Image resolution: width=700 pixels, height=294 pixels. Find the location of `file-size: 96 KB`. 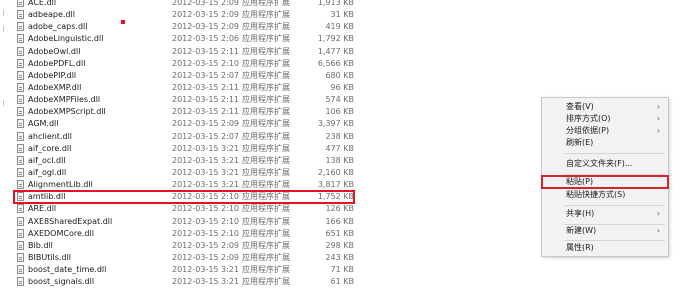

file-size: 96 KB is located at coordinates (342, 87).